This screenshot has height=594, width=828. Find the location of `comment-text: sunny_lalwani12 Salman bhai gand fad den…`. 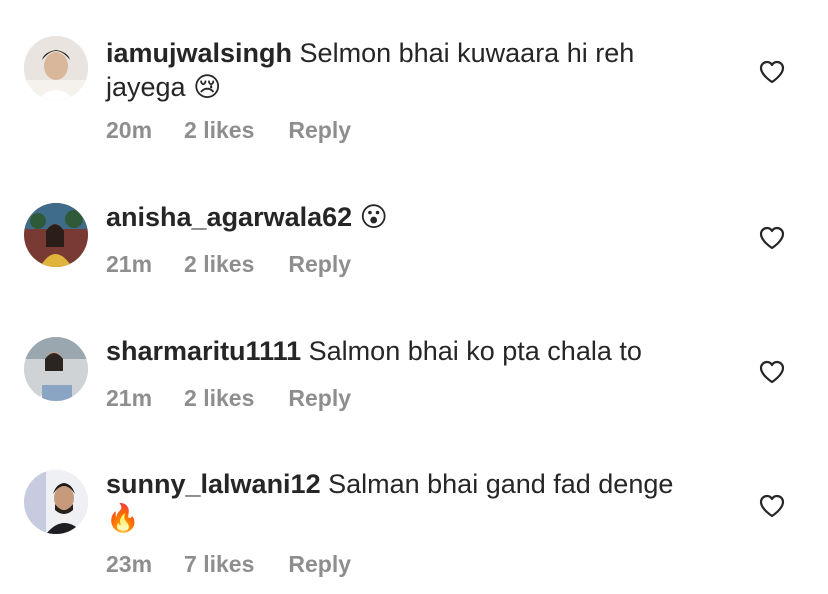

comment-text: sunny_lalwani12 Salman bhai gand fad den… is located at coordinates (411, 501).